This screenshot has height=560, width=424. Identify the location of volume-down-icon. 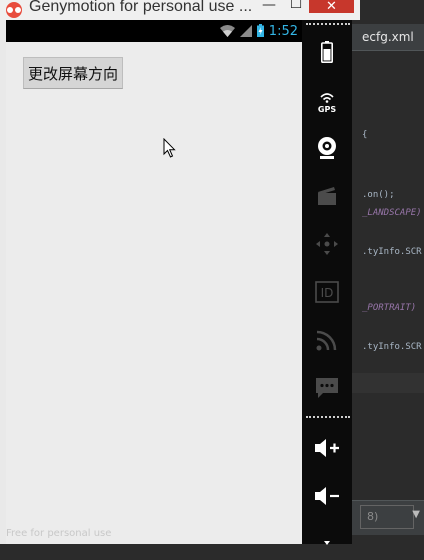
(327, 496).